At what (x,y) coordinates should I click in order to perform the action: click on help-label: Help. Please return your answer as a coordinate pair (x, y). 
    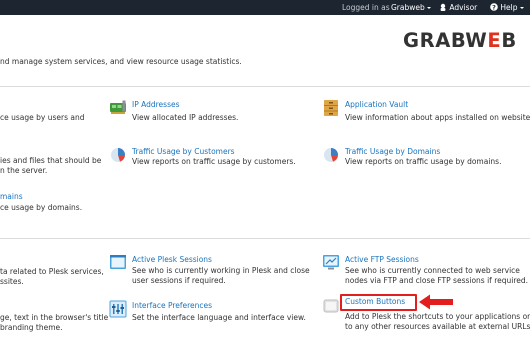
    Looking at the image, I should click on (509, 7).